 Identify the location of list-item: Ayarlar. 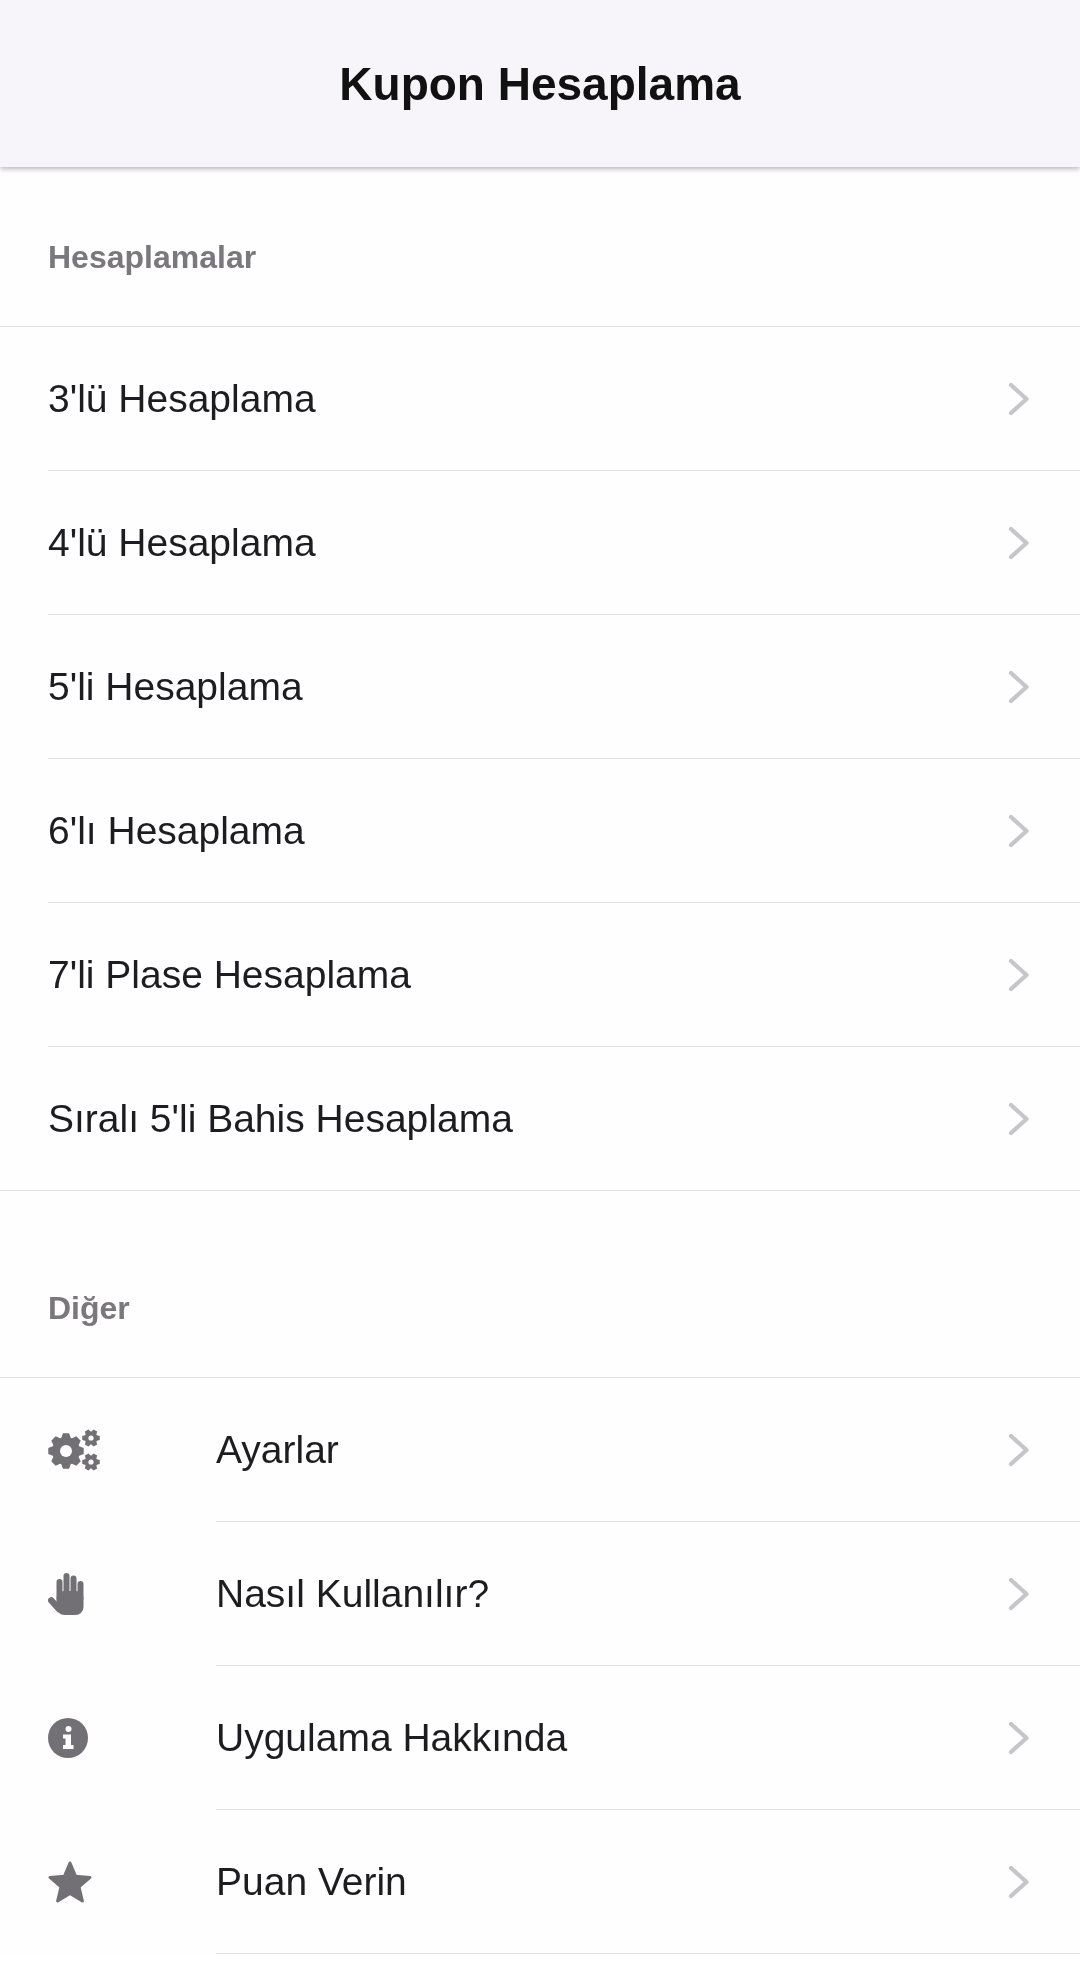
(540, 1449).